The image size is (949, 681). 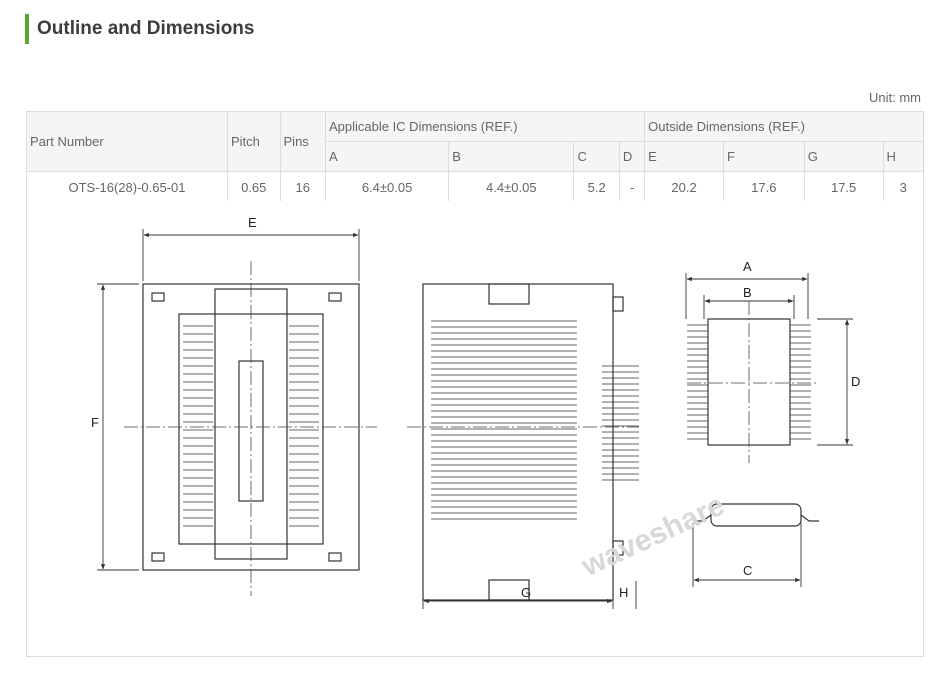 I want to click on label-h: H, so click(x=623, y=592).